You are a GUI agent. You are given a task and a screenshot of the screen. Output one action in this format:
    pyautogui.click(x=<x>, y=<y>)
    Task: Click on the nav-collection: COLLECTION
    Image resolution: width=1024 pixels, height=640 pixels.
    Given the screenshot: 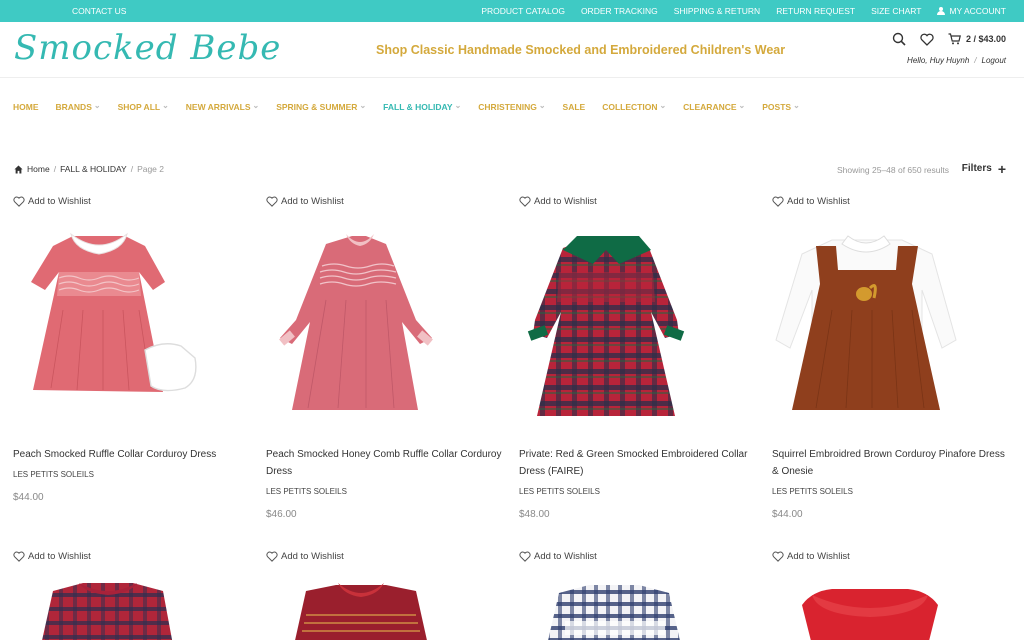 What is the action you would take?
    pyautogui.click(x=634, y=107)
    